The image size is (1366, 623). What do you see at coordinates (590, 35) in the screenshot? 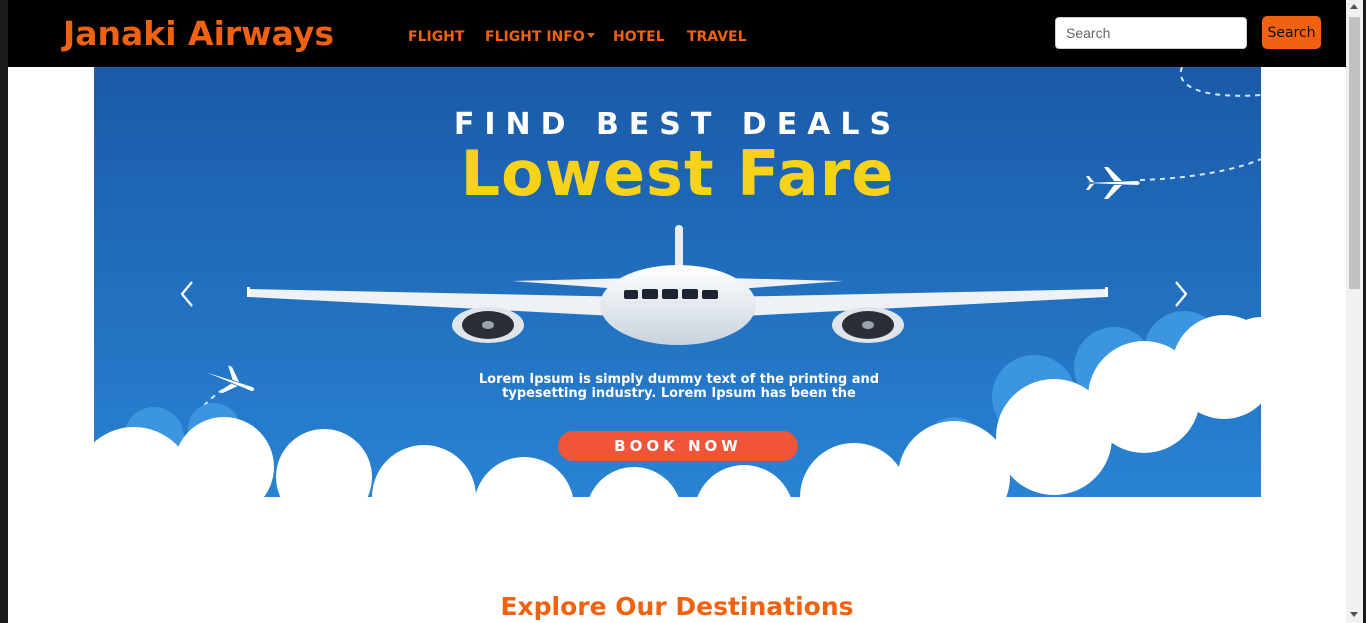
I see `caret-down-icon` at bounding box center [590, 35].